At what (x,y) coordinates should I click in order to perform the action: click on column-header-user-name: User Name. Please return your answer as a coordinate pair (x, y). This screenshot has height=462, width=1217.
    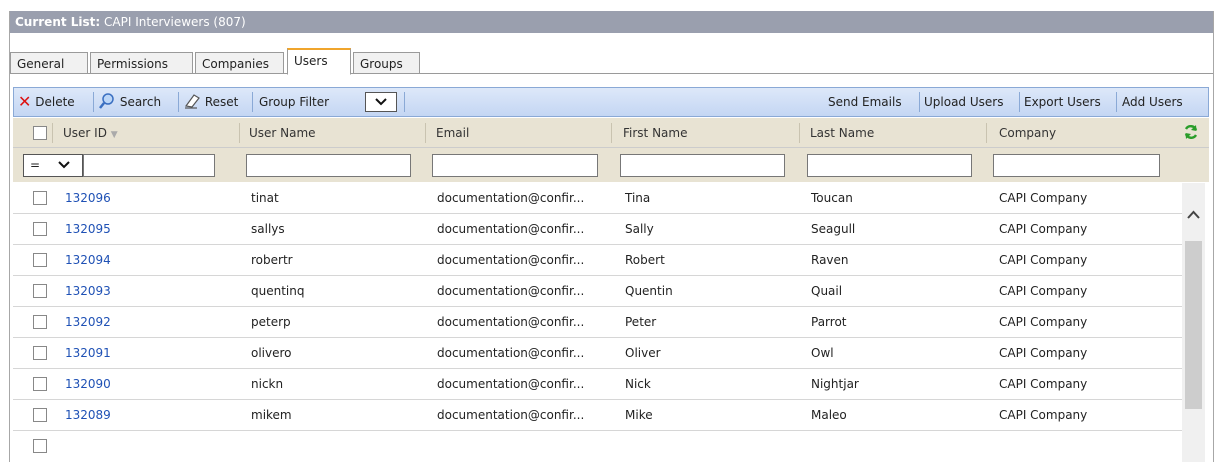
    Looking at the image, I should click on (282, 133).